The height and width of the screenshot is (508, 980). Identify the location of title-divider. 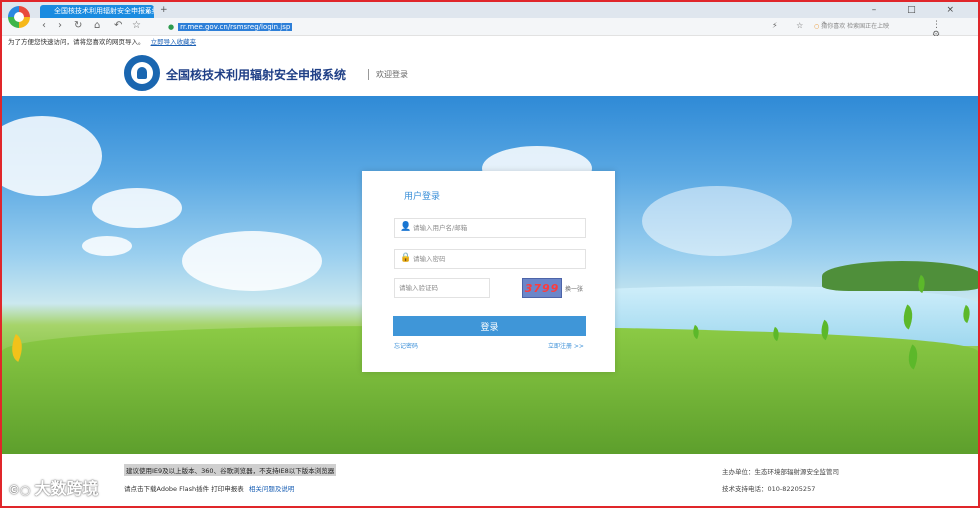
(368, 74).